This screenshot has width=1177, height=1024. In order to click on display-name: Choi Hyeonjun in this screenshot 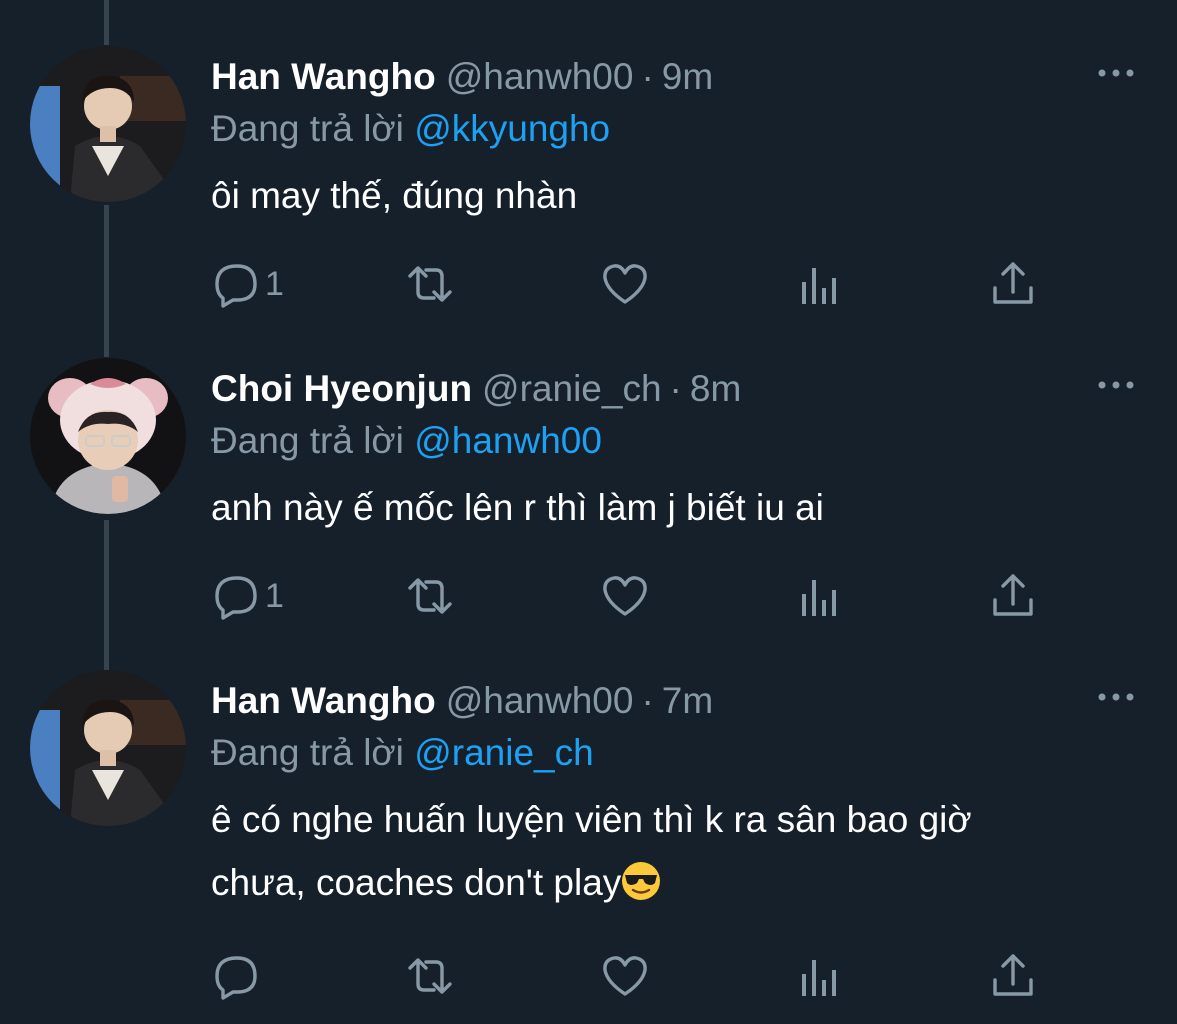, I will do `click(341, 388)`.